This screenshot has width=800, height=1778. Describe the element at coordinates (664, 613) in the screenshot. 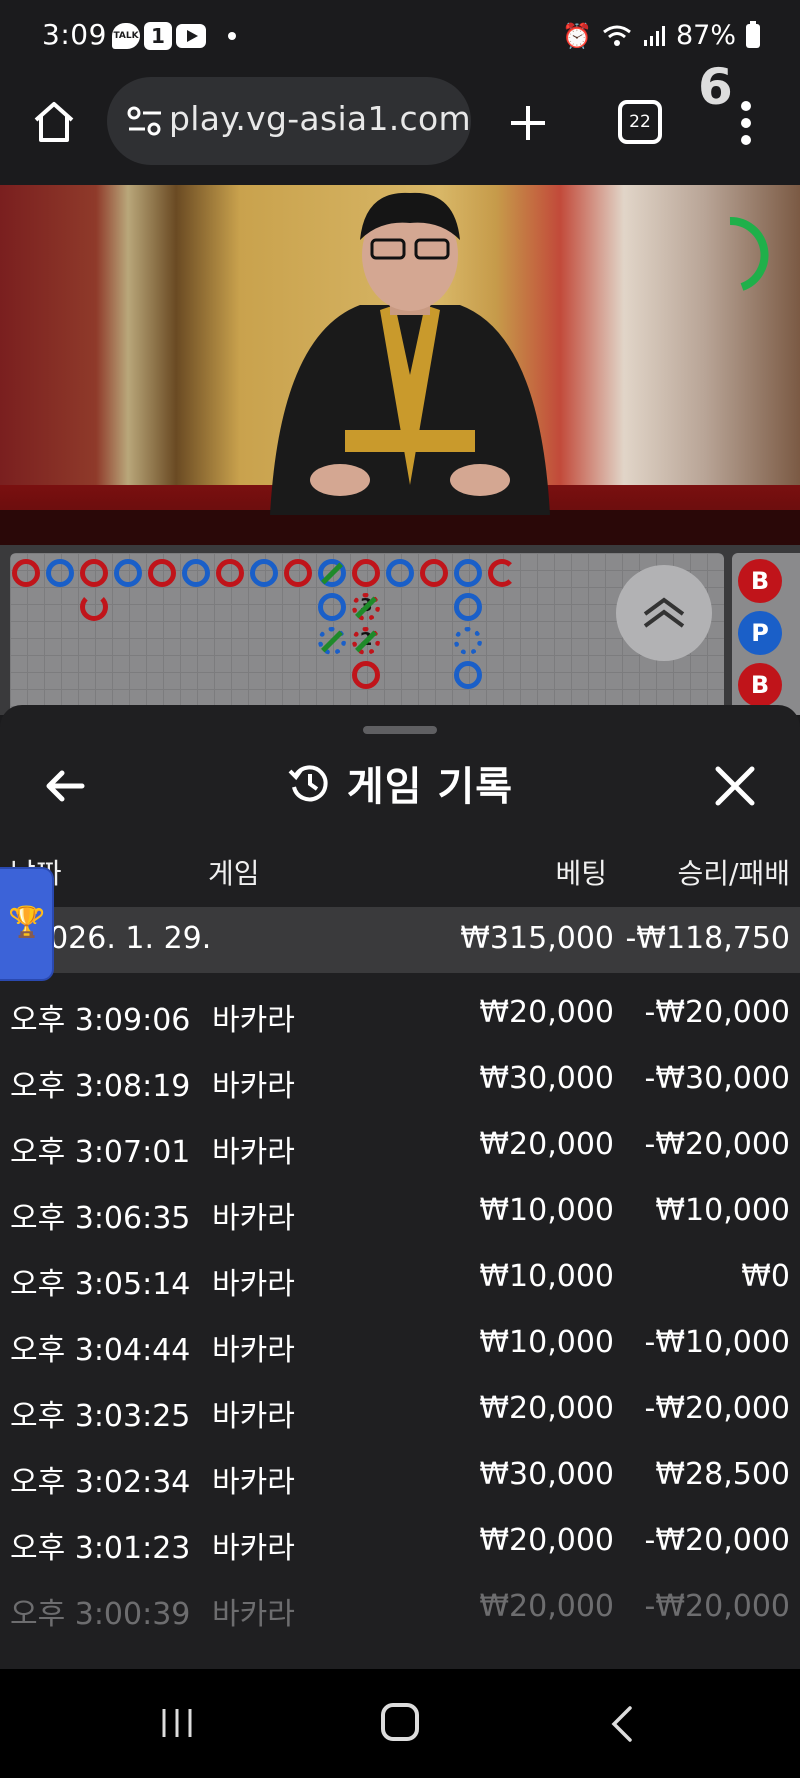

I see `double-chevron-up-icon` at that location.